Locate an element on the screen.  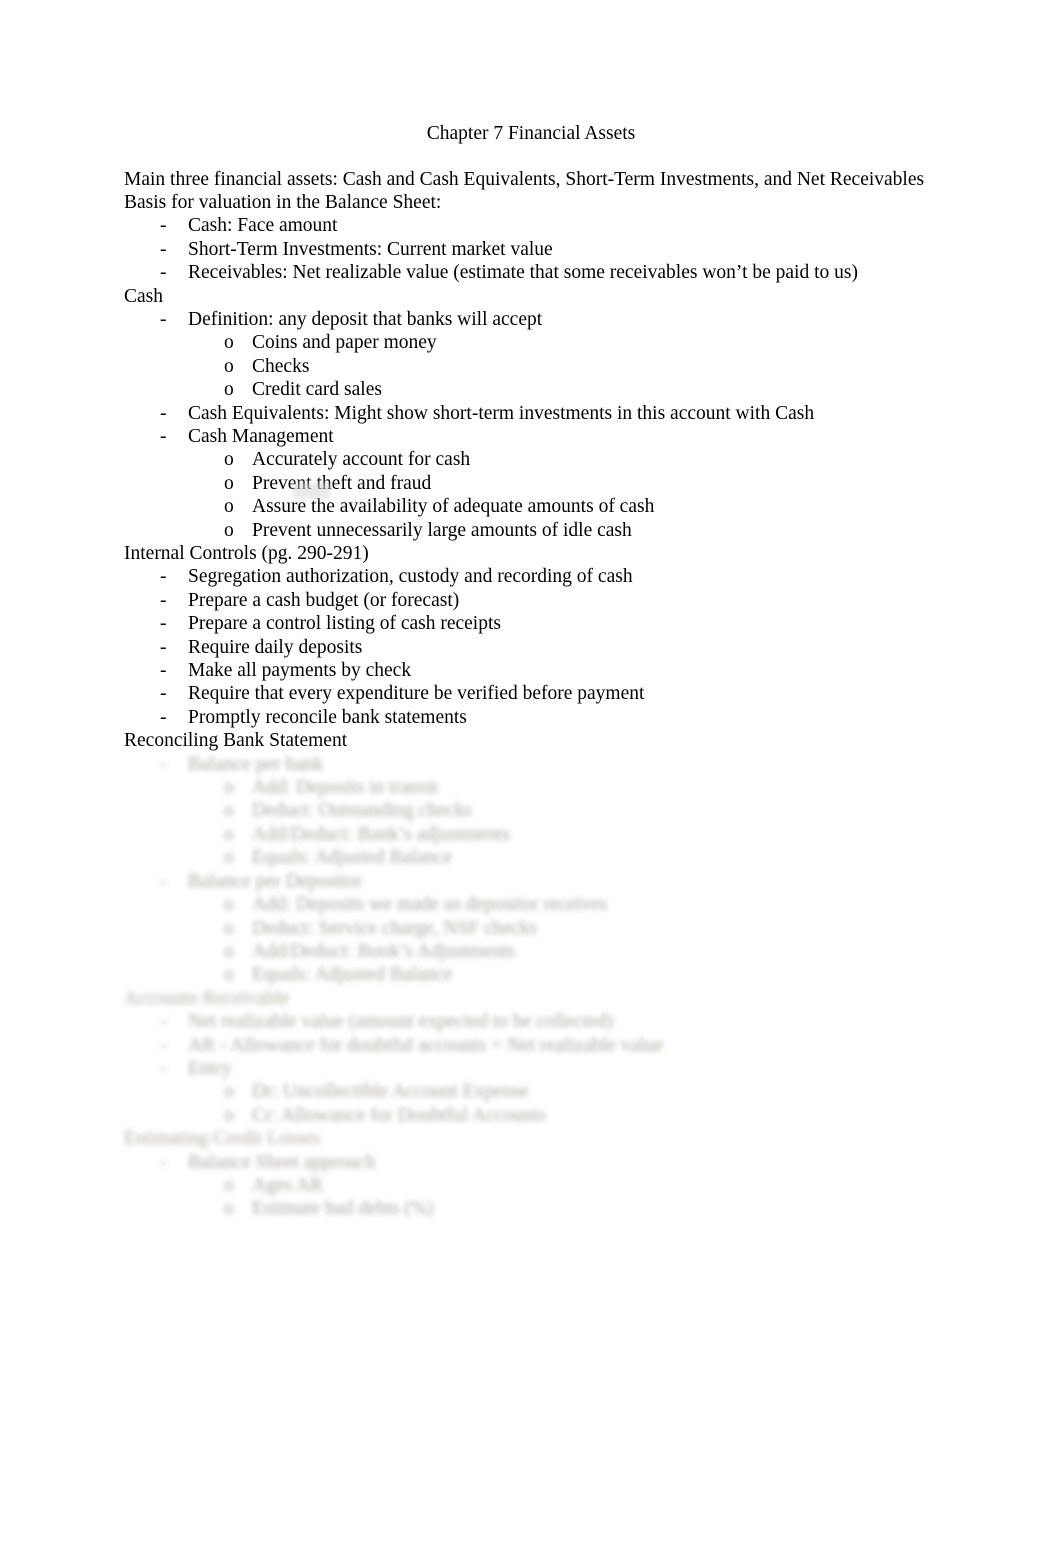
line-text: Reconciling Bank Statement is located at coordinates (236, 741).